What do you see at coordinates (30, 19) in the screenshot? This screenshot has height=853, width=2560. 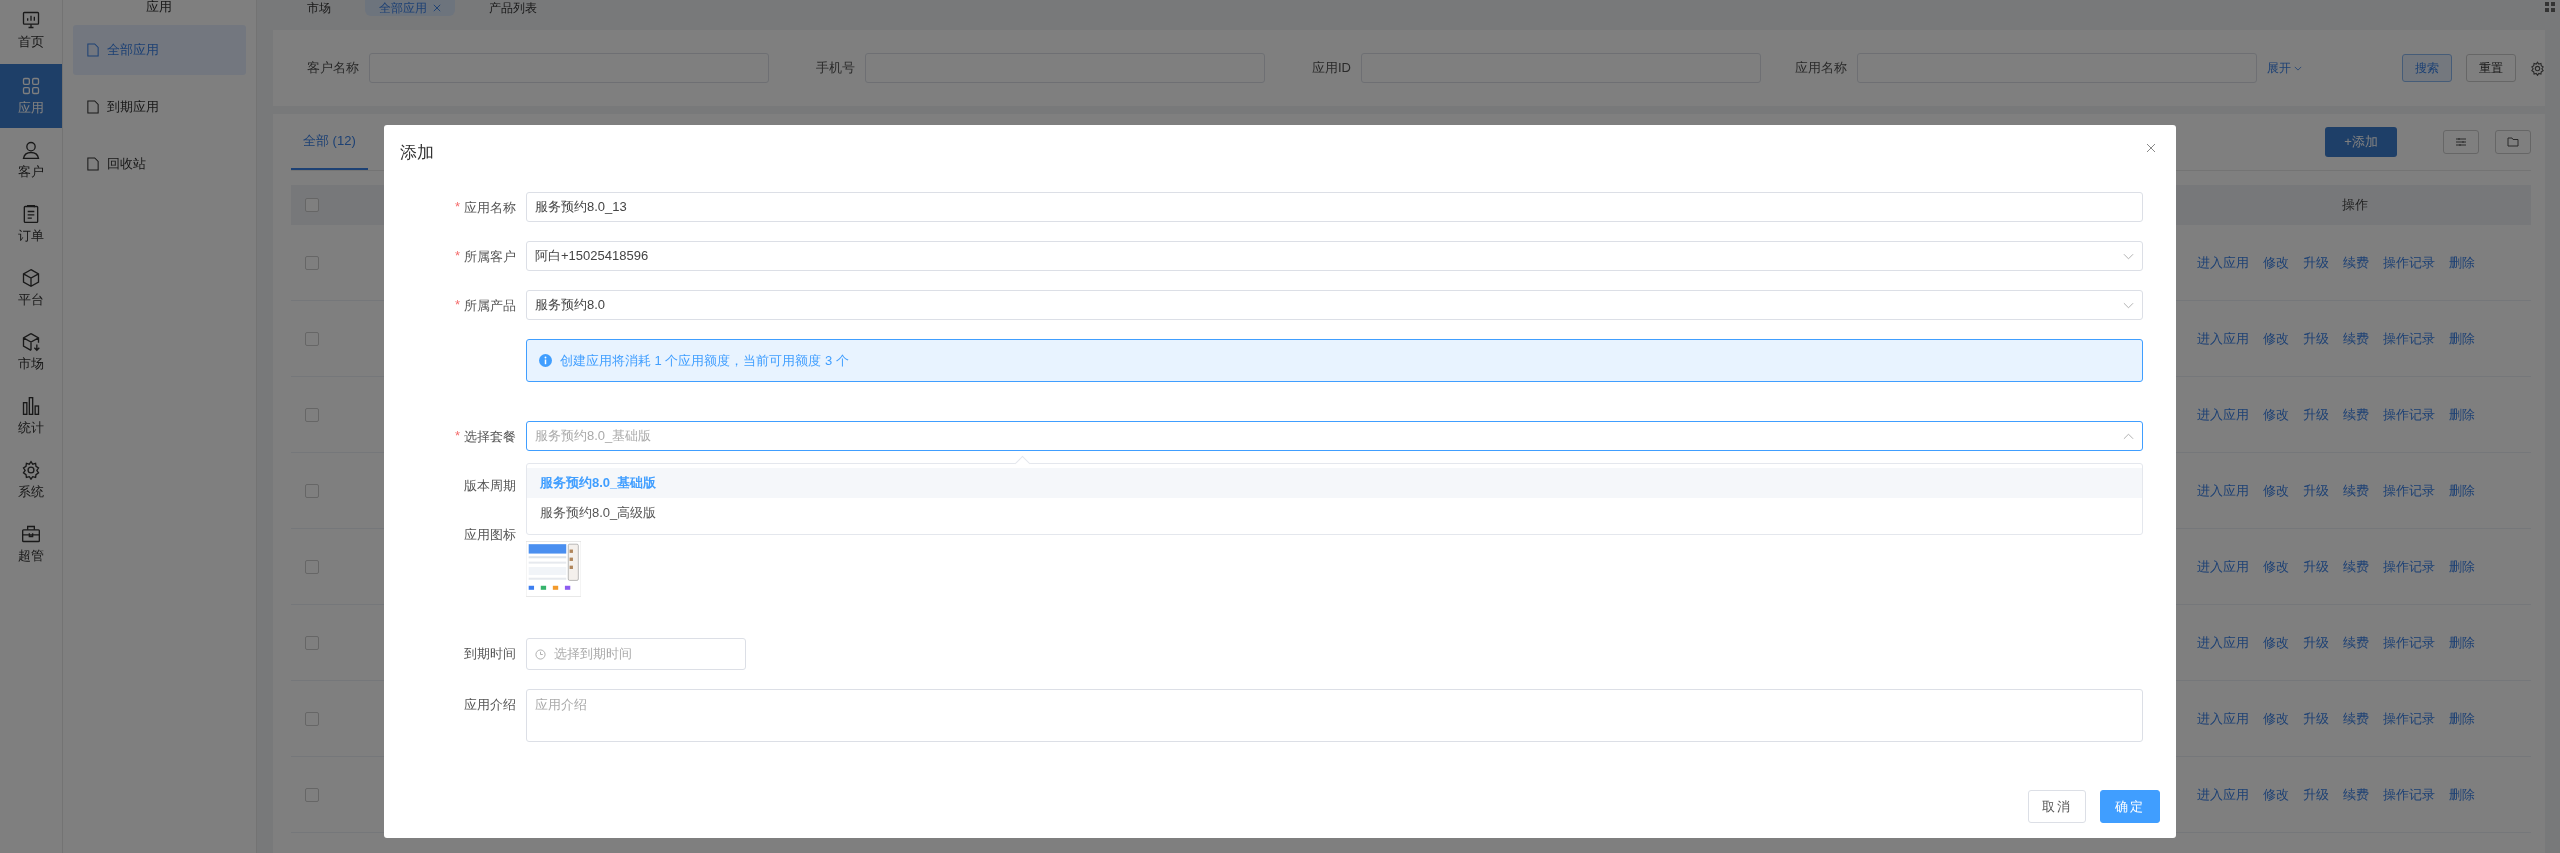 I see `monitor-icon` at bounding box center [30, 19].